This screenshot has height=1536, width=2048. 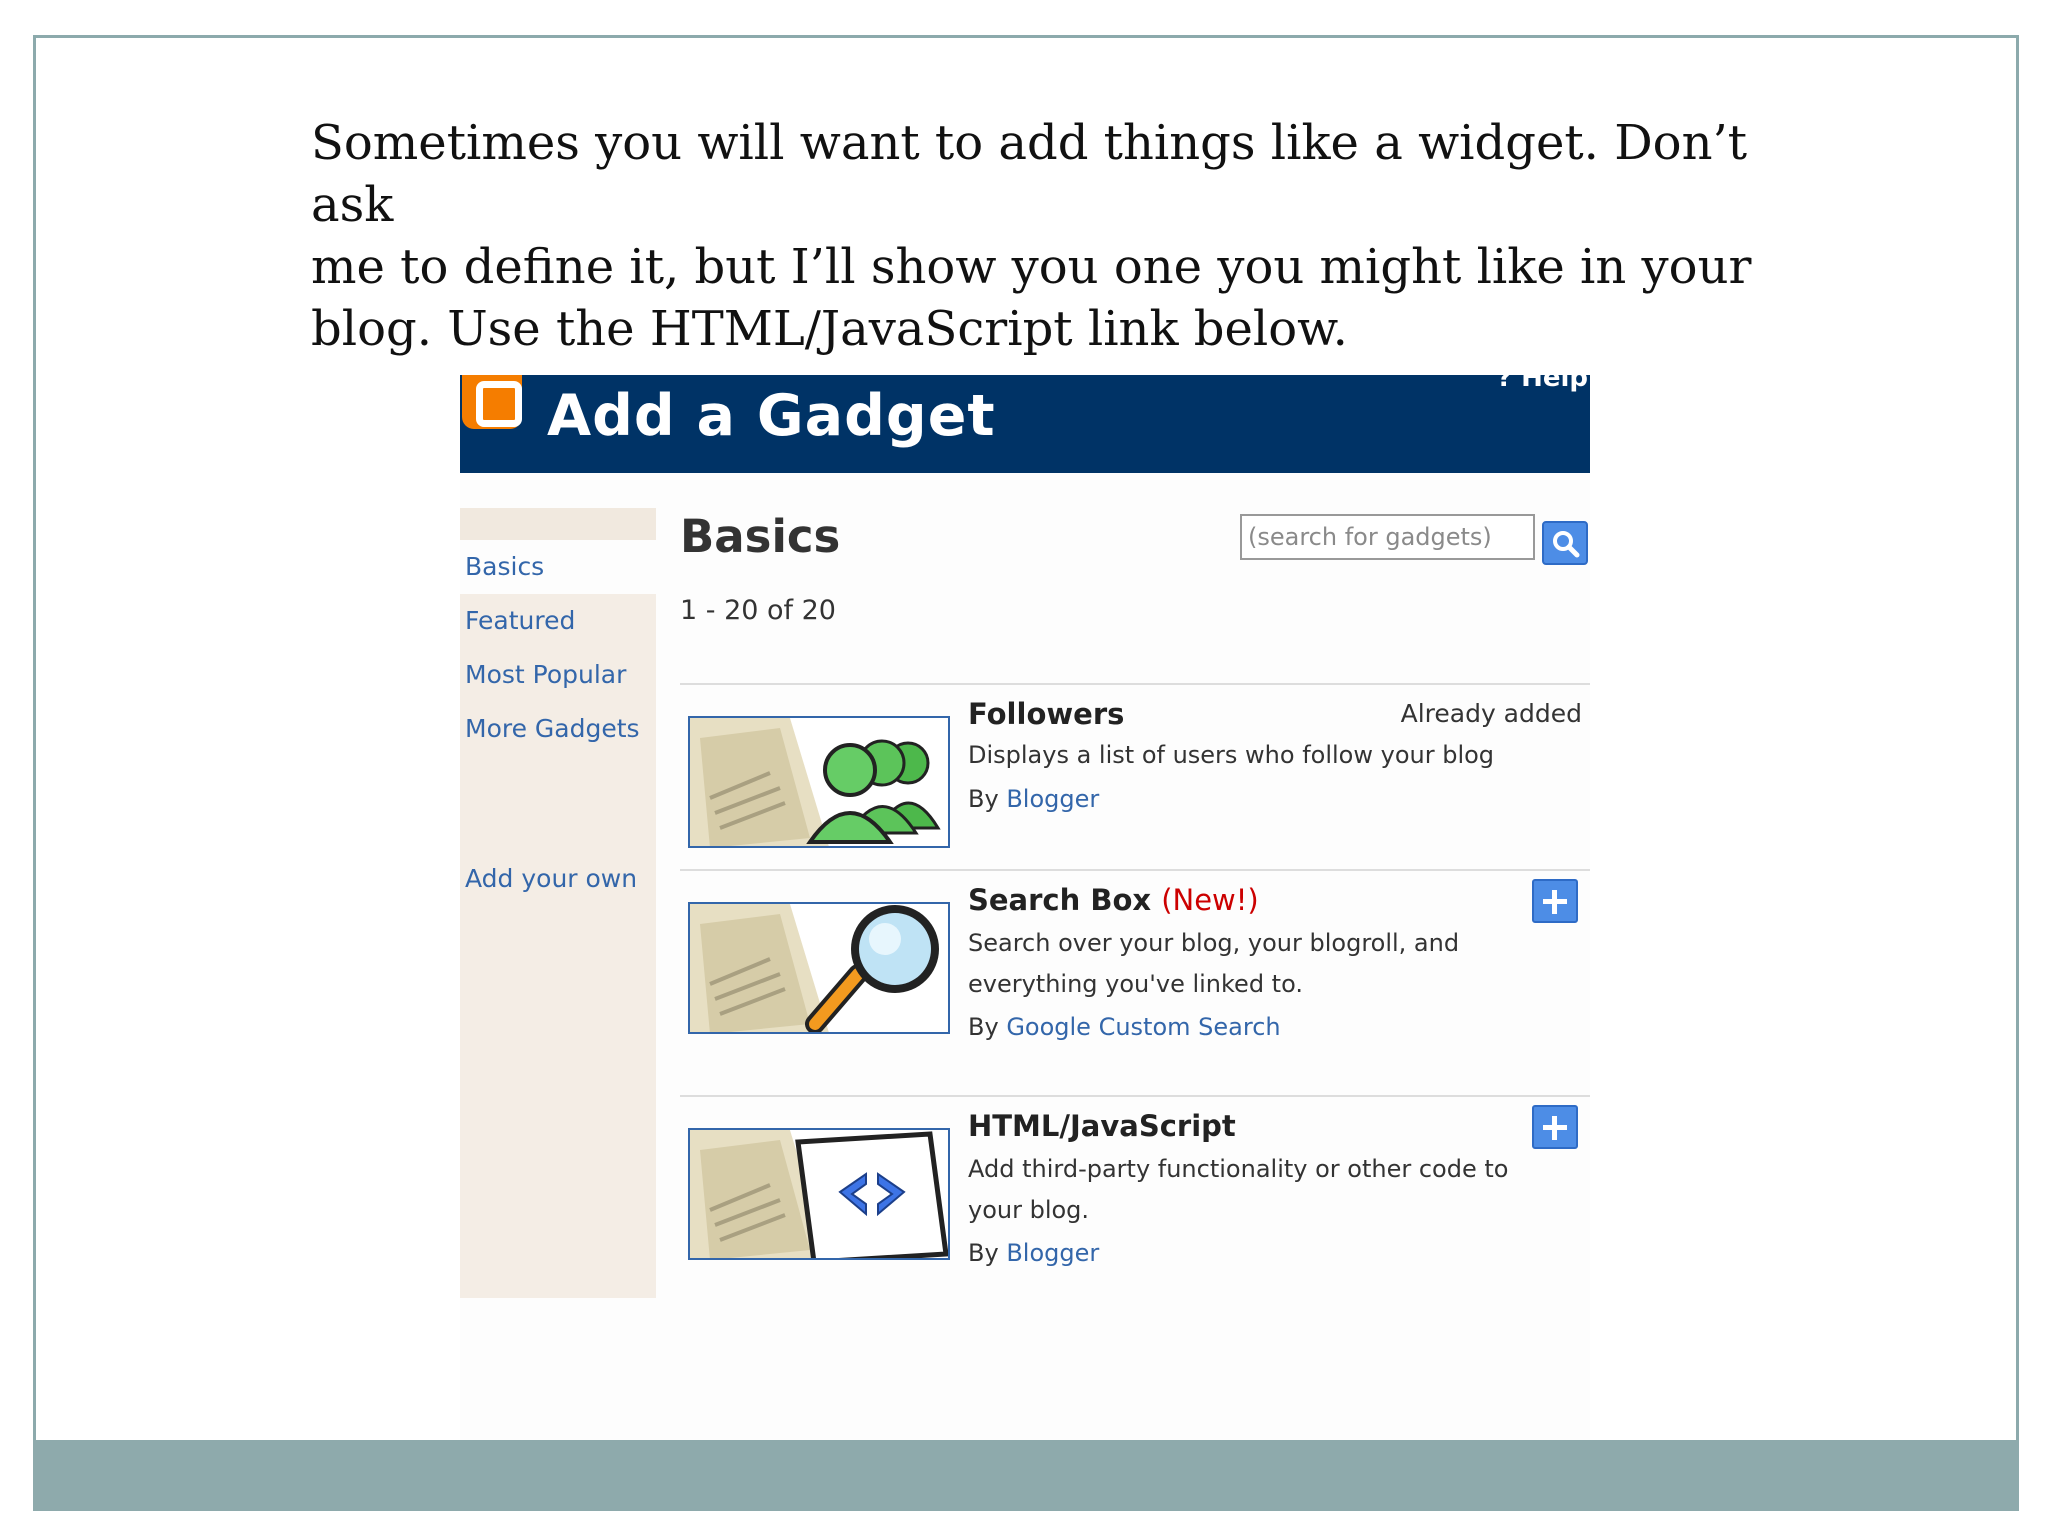 I want to click on search-box-thumbnail, so click(x=819, y=968).